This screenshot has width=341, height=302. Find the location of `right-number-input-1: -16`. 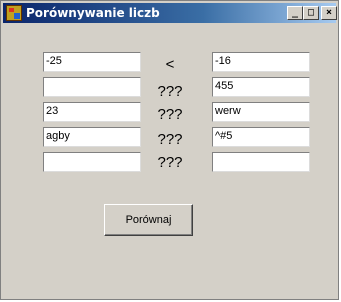

right-number-input-1: -16 is located at coordinates (261, 62).